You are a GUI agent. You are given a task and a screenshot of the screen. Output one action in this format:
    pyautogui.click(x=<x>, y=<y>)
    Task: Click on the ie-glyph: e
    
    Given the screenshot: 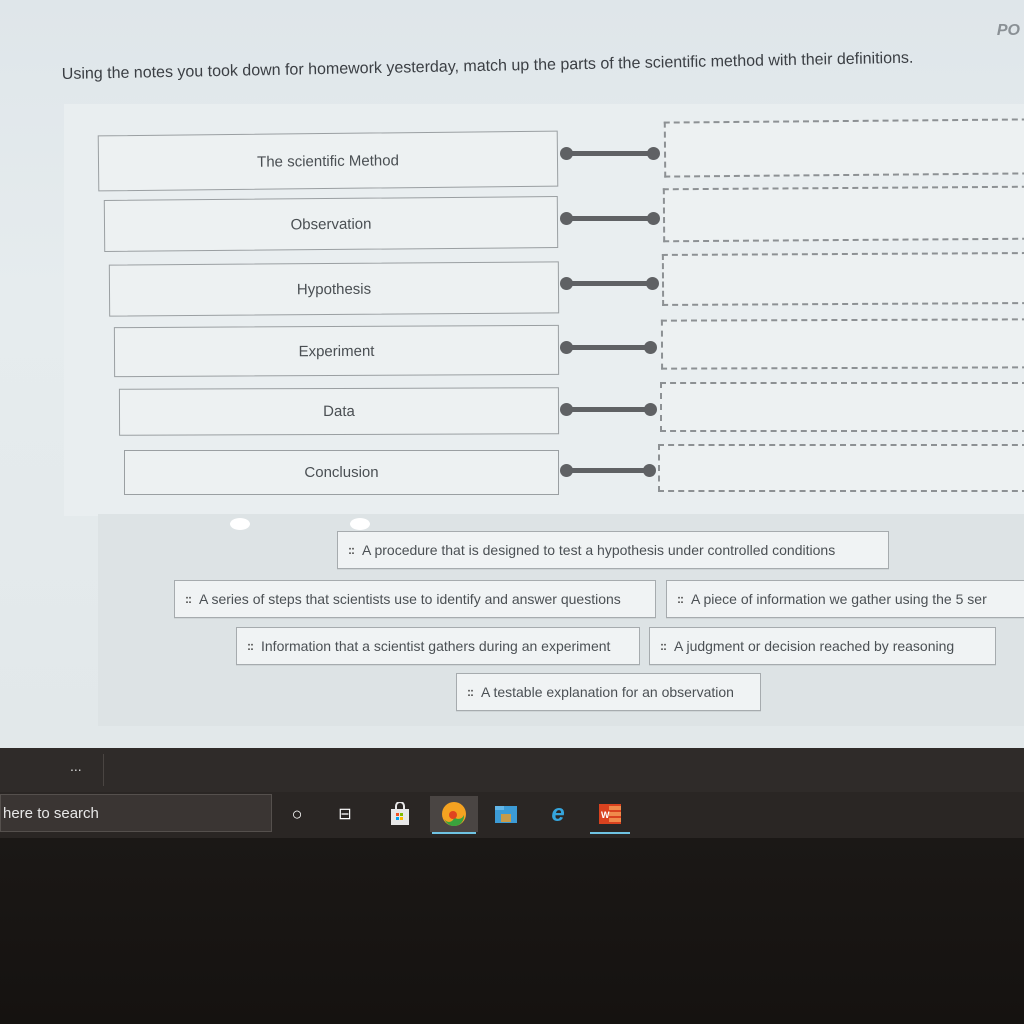 What is the action you would take?
    pyautogui.click(x=558, y=813)
    